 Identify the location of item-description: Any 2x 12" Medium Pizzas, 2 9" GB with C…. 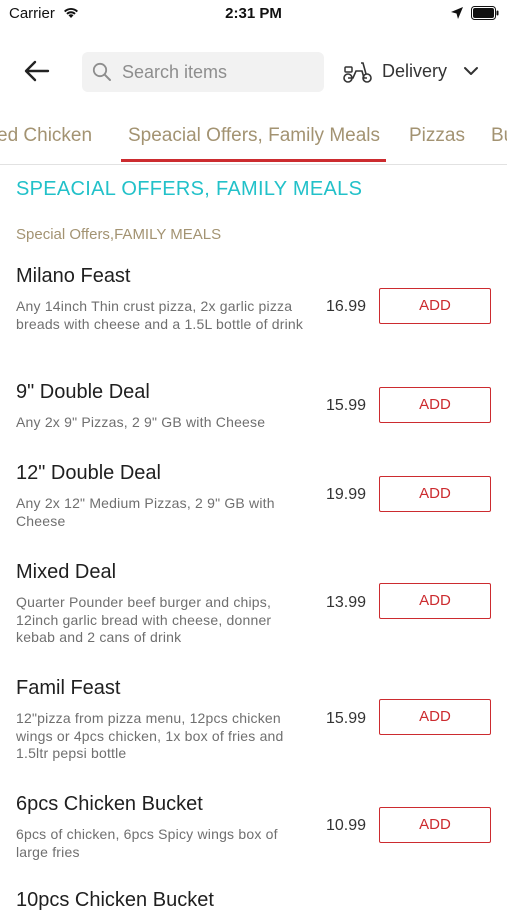
(145, 512).